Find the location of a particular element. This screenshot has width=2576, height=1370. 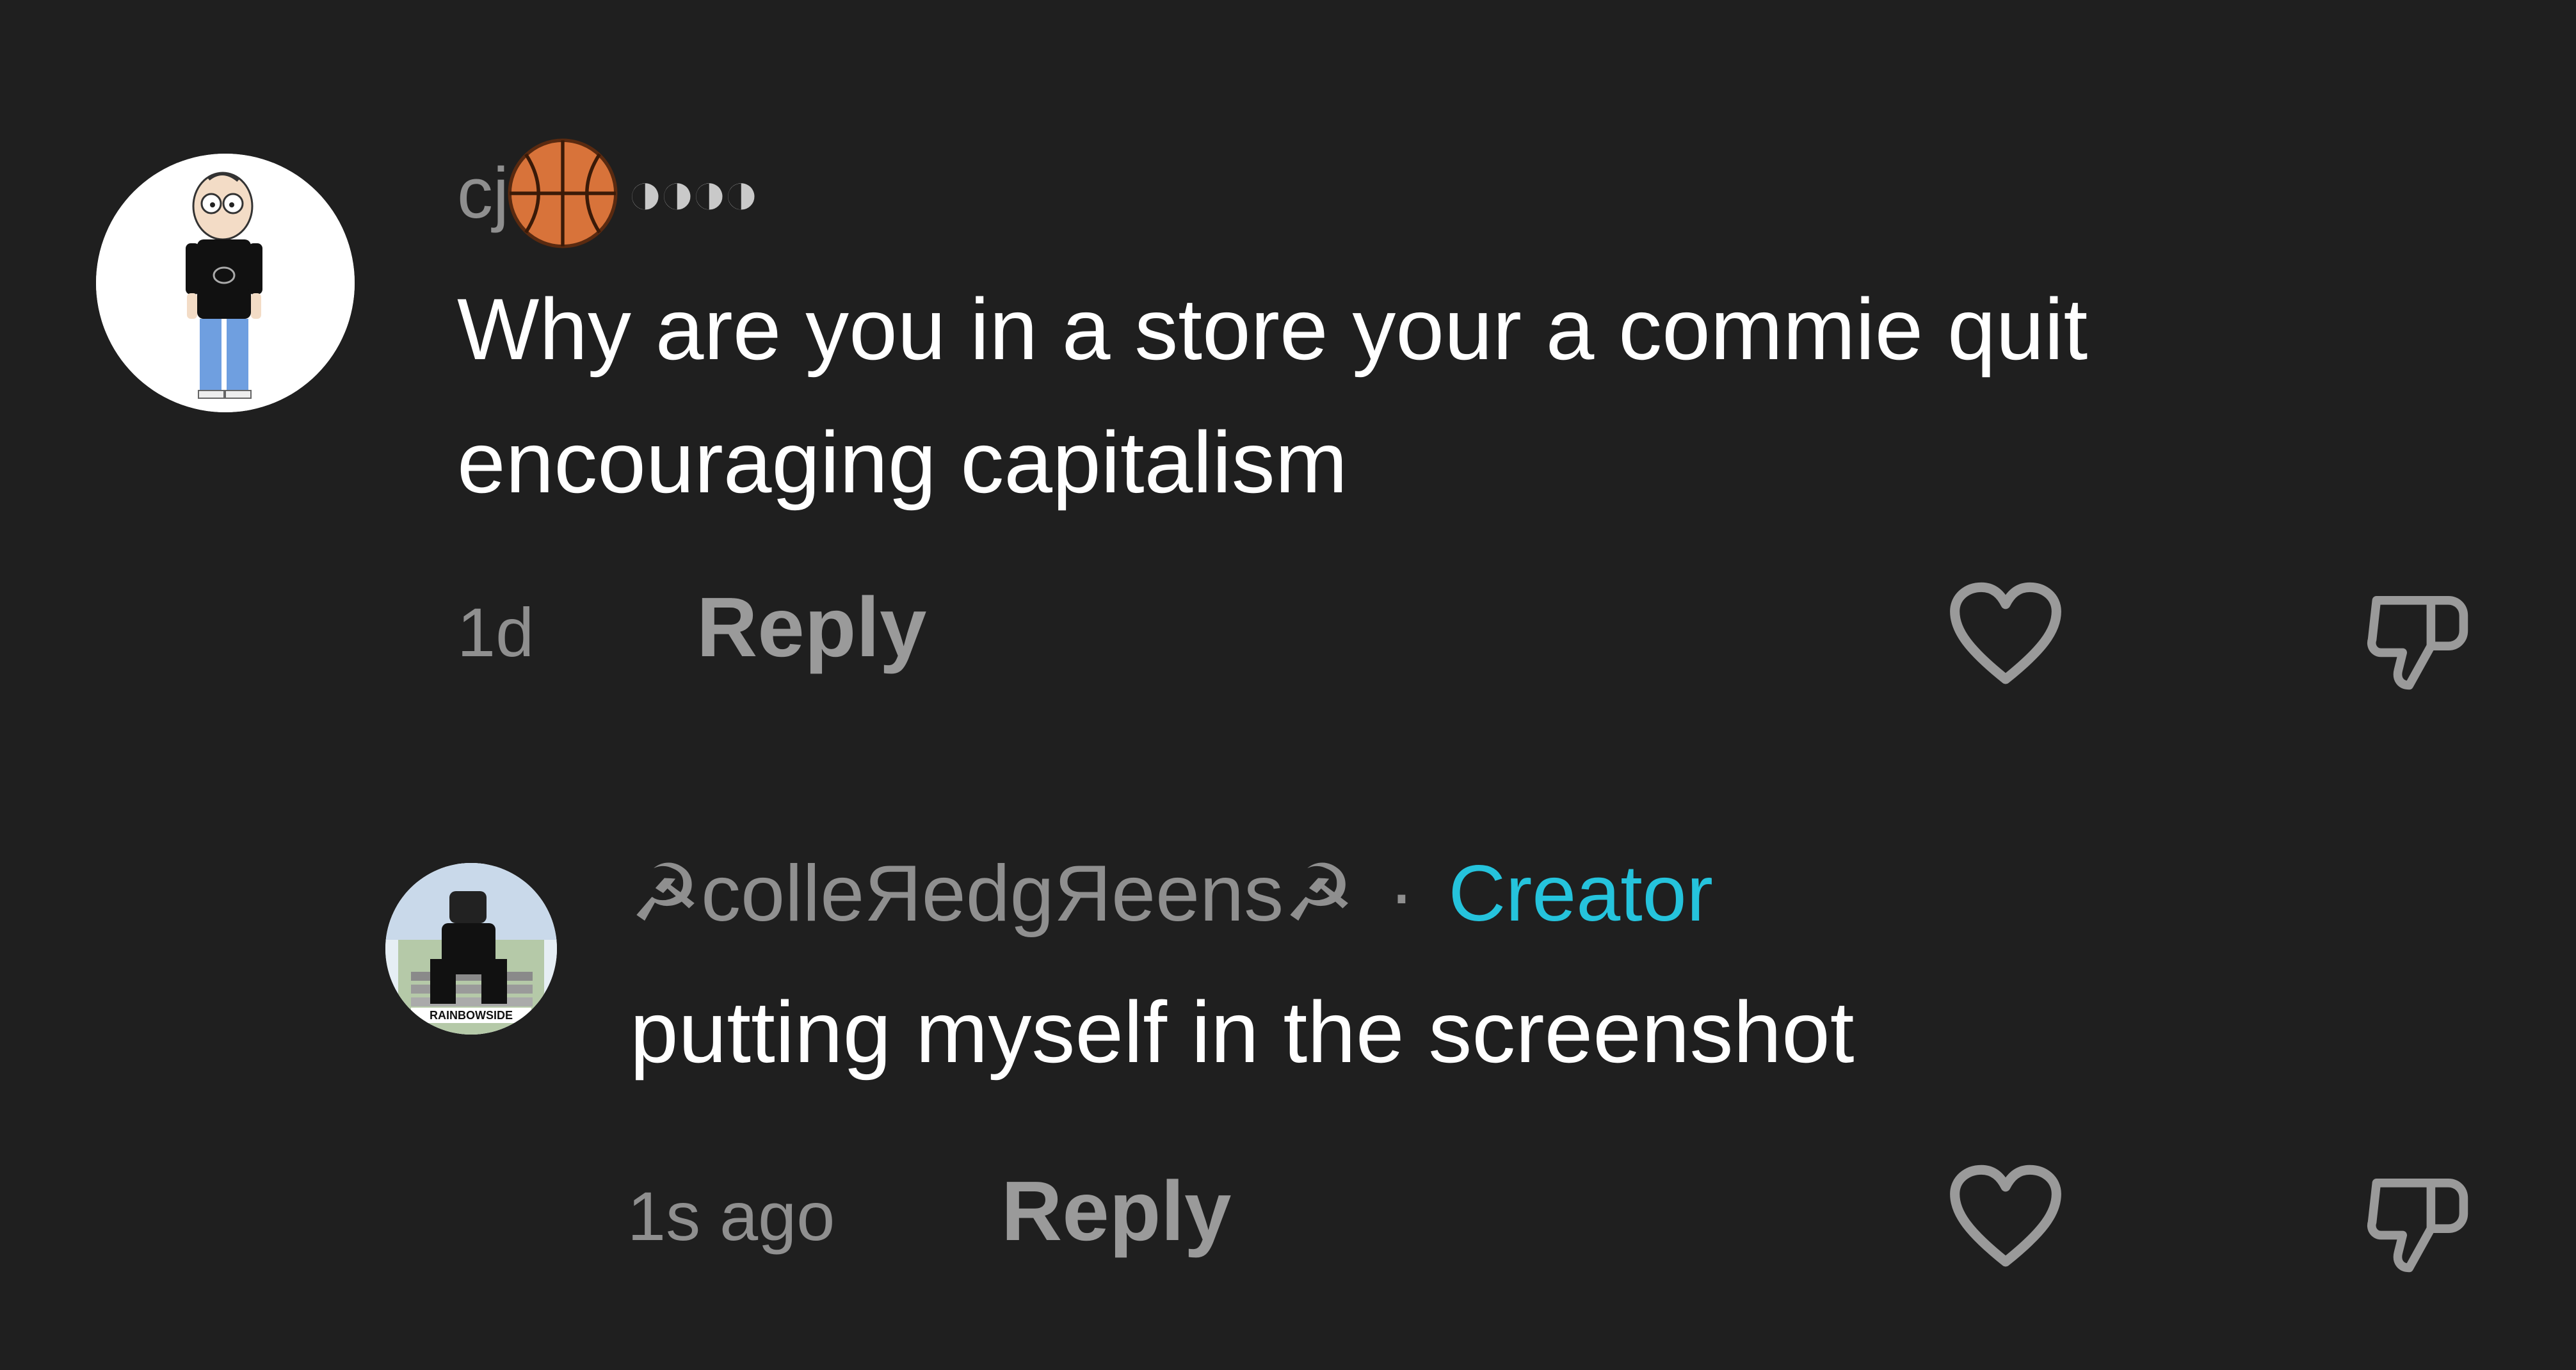

creator-username-row: ☭colleЯedgЯeens☭ · Creator is located at coordinates (1171, 894).